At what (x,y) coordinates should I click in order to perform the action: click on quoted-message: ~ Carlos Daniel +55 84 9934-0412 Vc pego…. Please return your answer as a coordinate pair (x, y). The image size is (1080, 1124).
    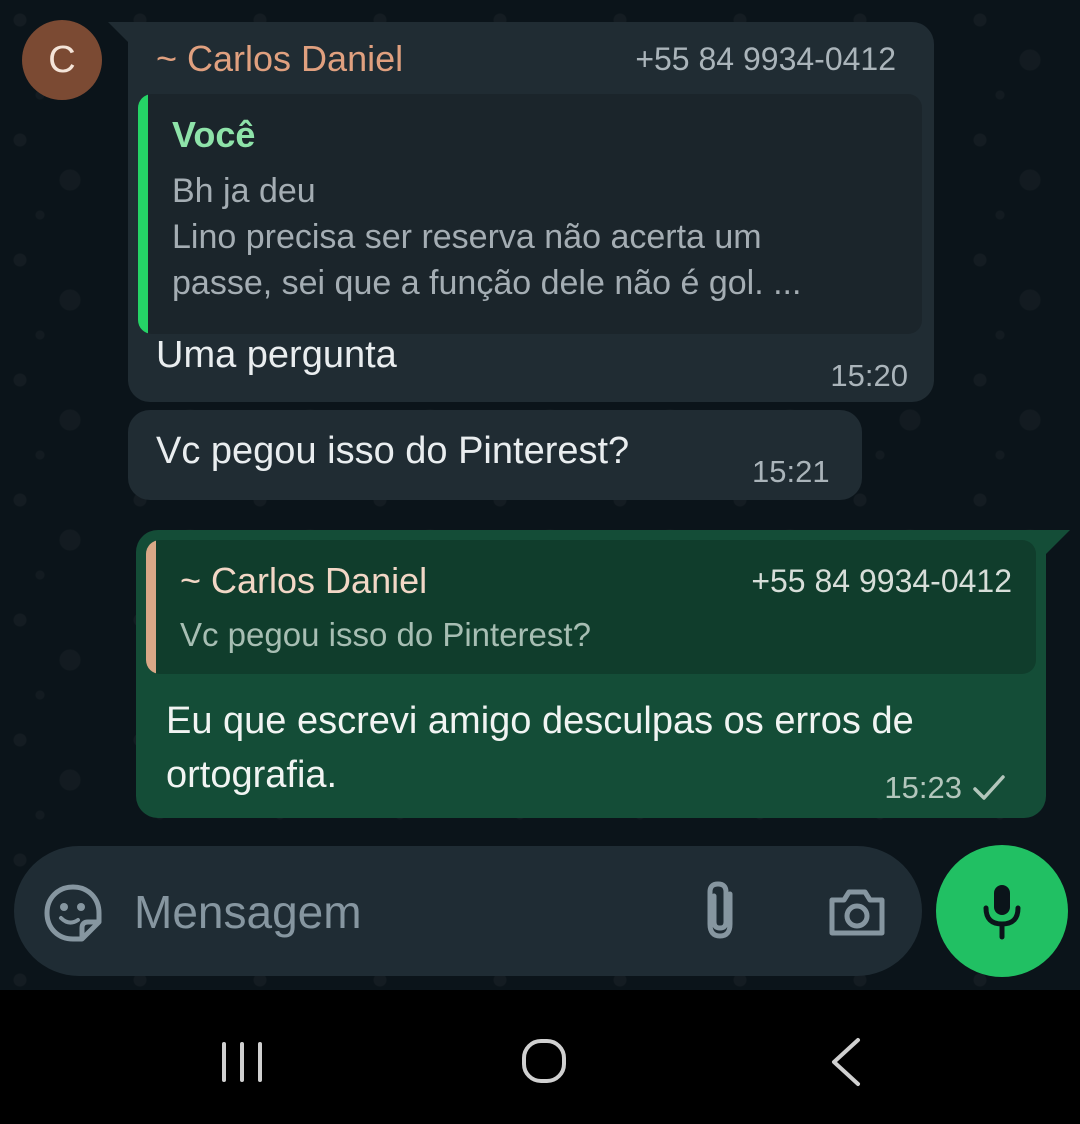
    Looking at the image, I should click on (591, 607).